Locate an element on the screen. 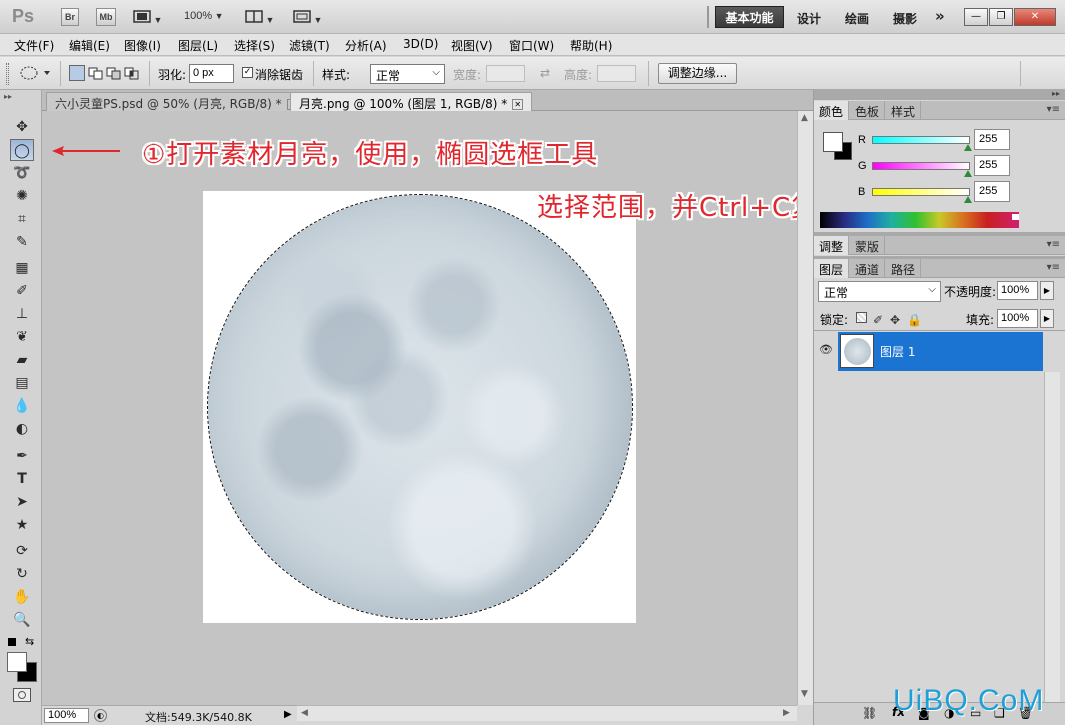 This screenshot has width=1065, height=725. menu-layer: 图层(L) is located at coordinates (198, 45).